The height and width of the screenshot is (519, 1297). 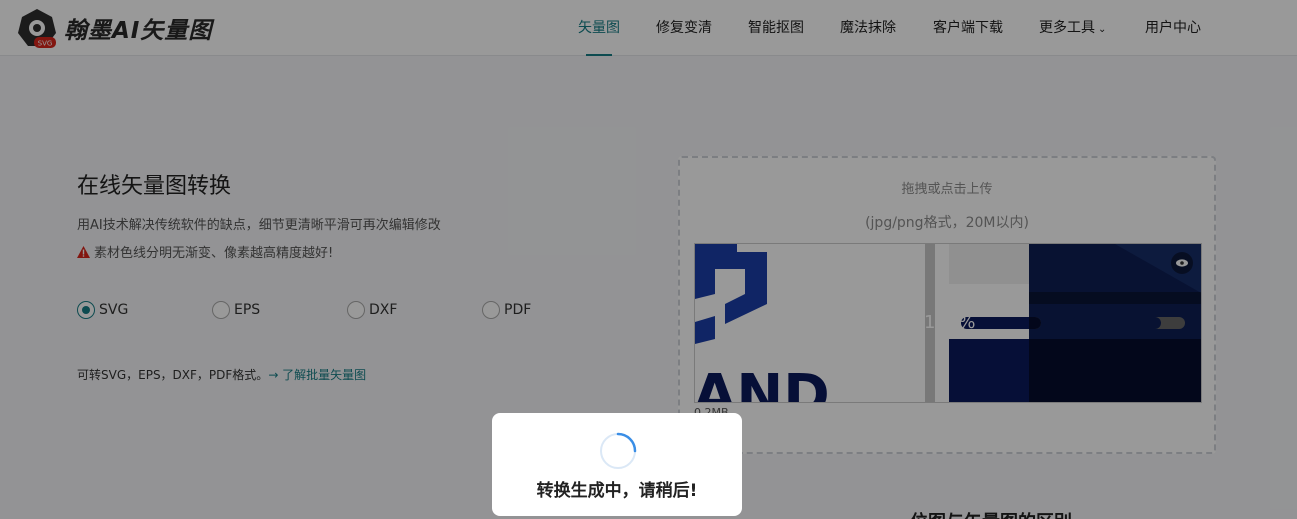 I want to click on loading-toast: 转换生成中，请稍后!, so click(x=617, y=464).